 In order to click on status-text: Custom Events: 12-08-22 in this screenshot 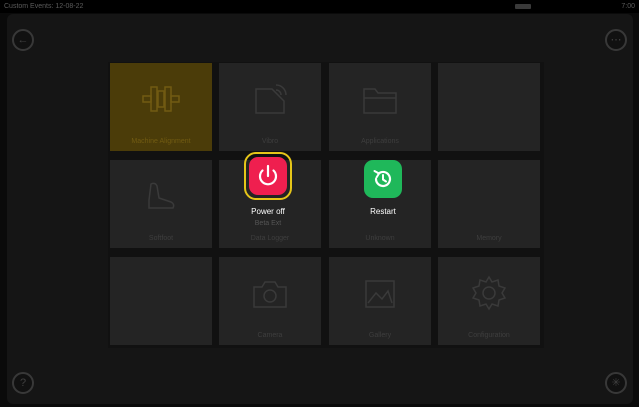, I will do `click(44, 6)`.